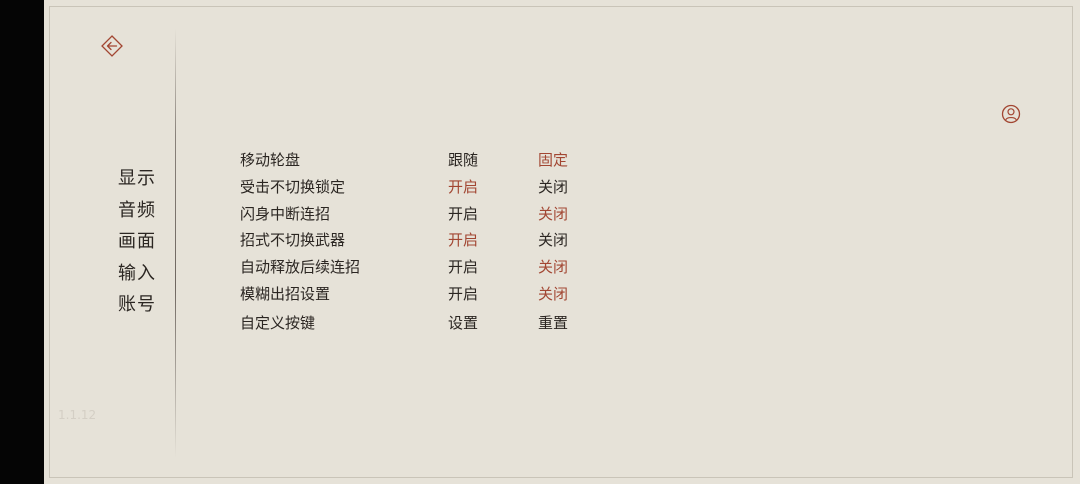  Describe the element at coordinates (463, 160) in the screenshot. I see `option-follow: 跟随` at that location.